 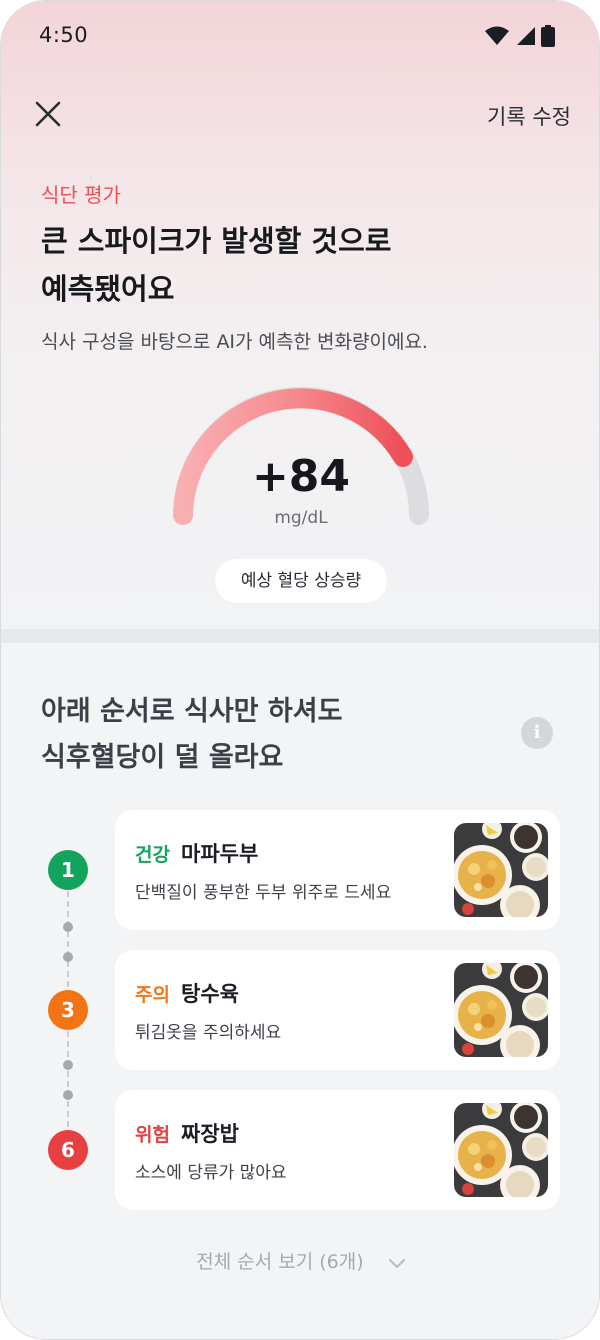 I want to click on evaluation-subtext: 식사 구성을 바탕으로 AI가 예측한 변화량이에요., so click(x=234, y=342).